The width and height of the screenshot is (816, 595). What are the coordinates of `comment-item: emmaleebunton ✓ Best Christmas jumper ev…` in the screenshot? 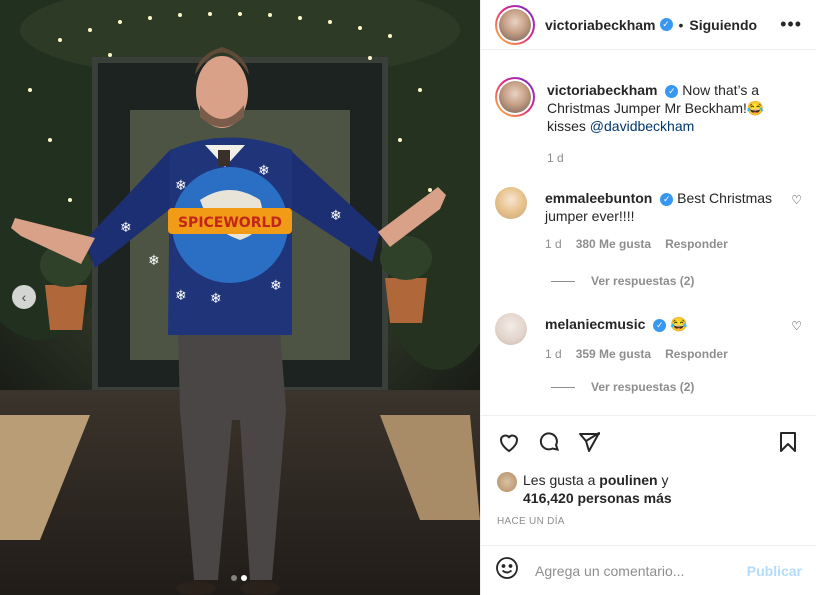 It's located at (648, 220).